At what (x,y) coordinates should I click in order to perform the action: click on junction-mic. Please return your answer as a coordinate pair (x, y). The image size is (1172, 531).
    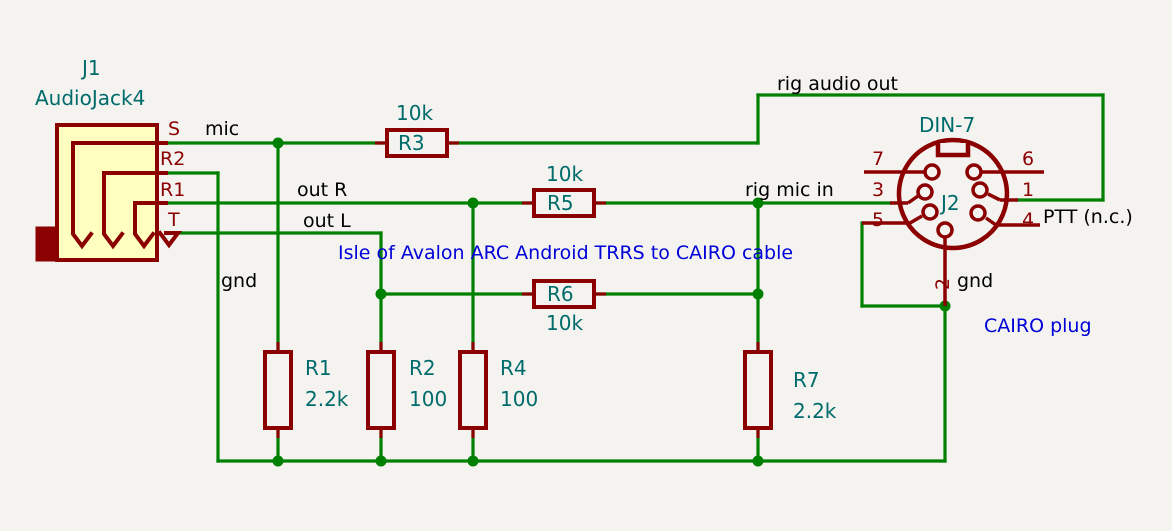
    Looking at the image, I should click on (278, 143).